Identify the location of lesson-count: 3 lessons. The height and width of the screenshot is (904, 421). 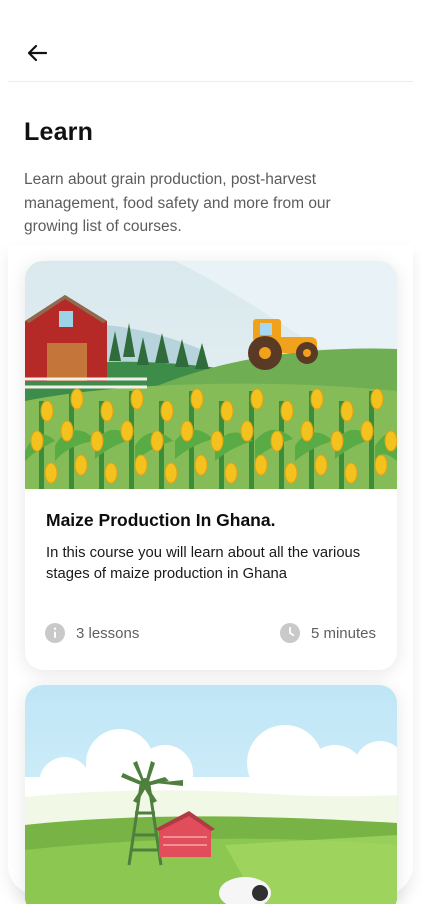
(92, 633).